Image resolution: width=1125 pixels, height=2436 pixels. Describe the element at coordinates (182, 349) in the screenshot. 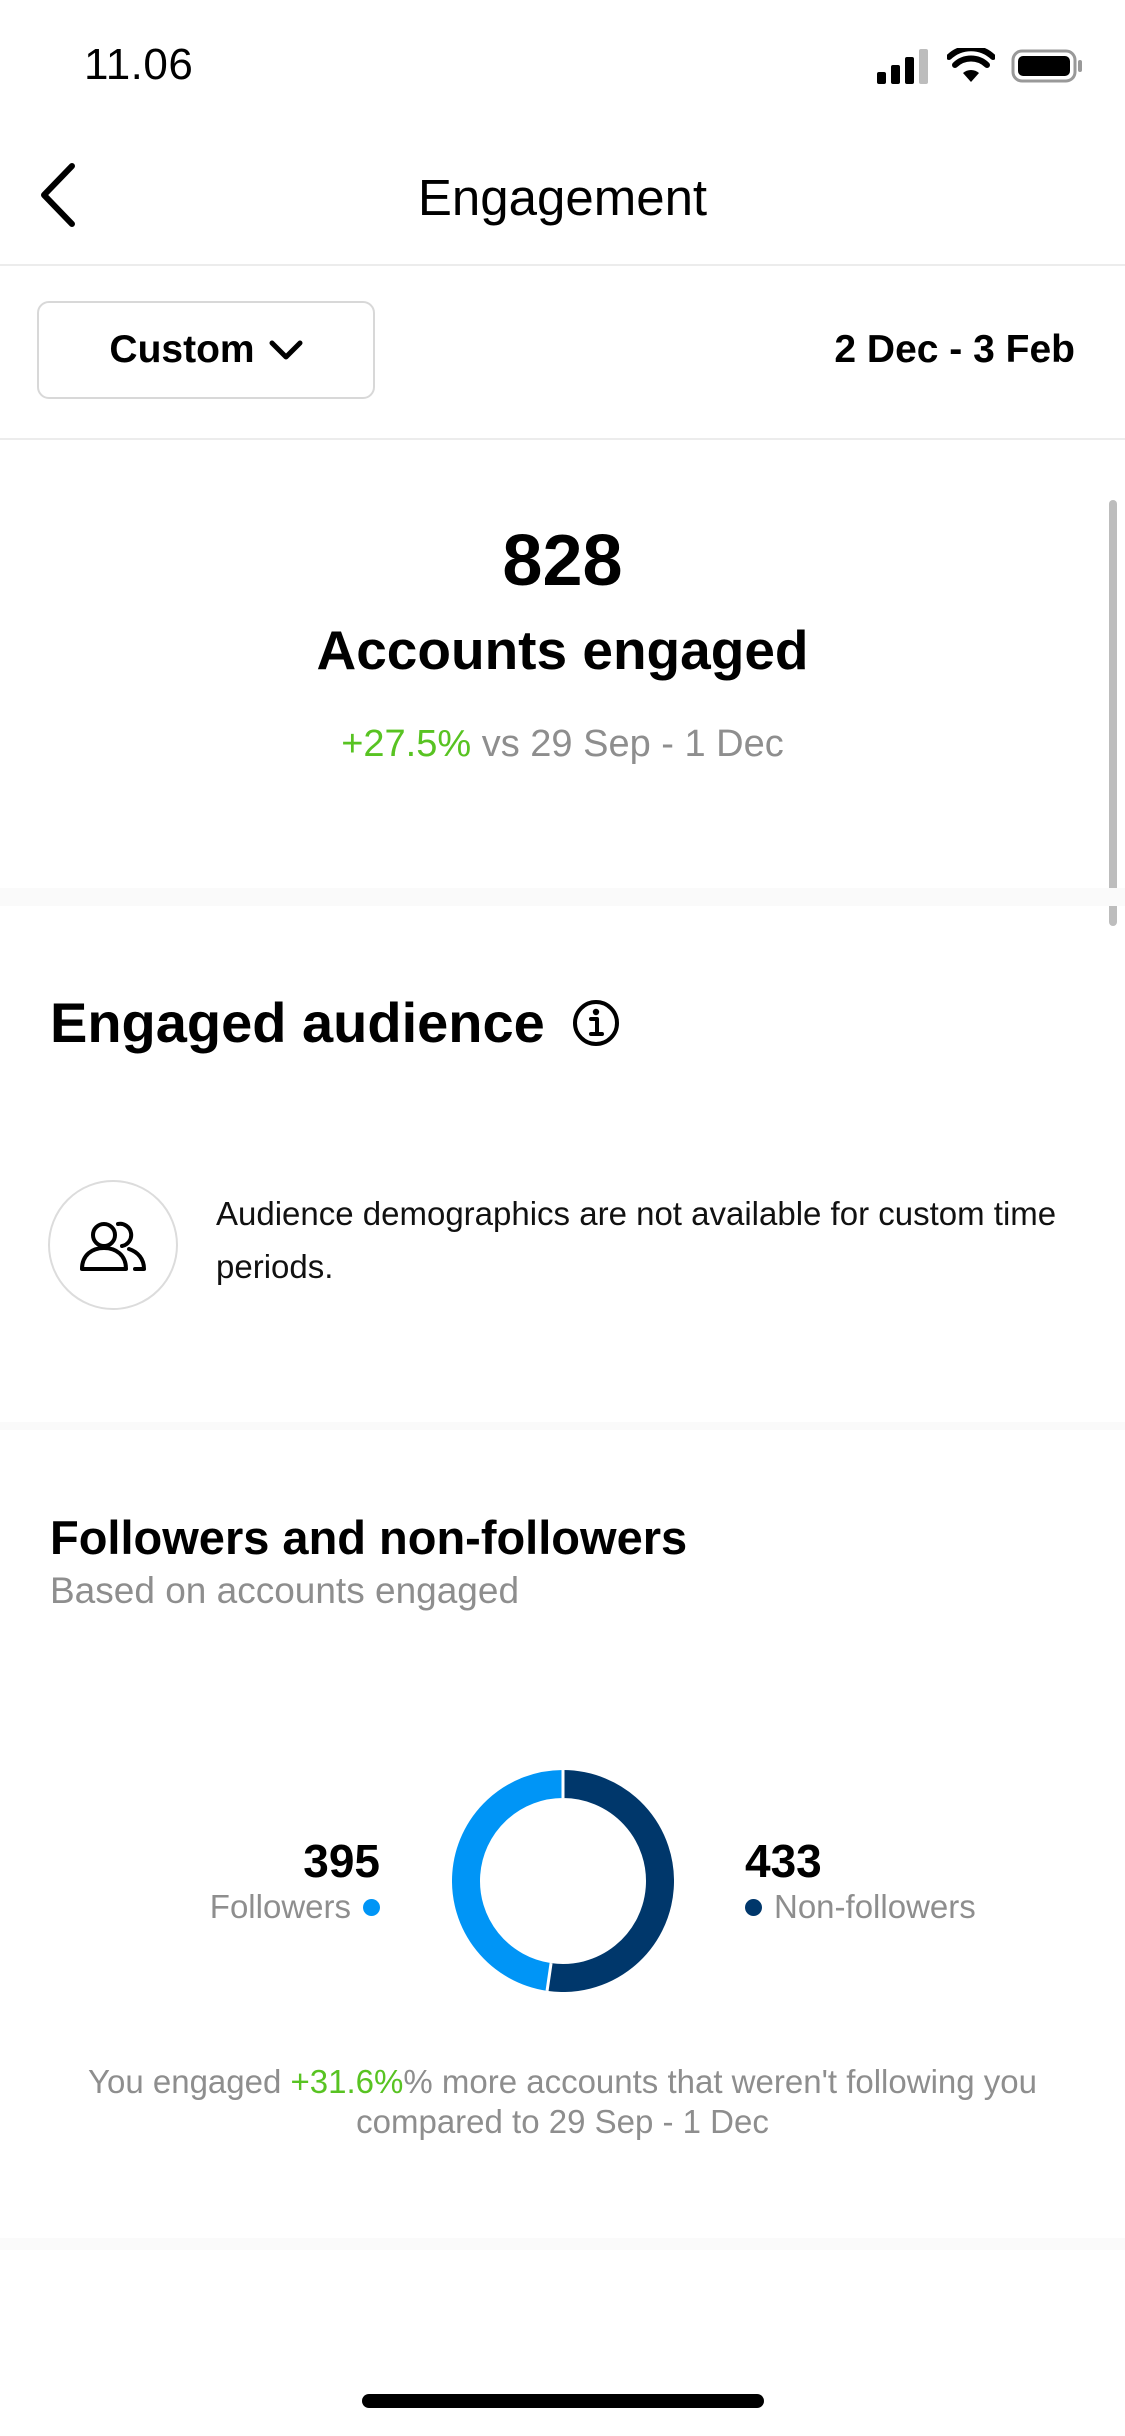

I see `date-range-dropdown-label: Custom` at that location.